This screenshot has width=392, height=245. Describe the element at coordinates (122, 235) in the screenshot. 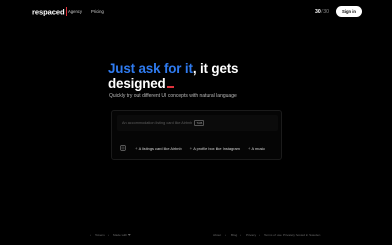

I see `footer-link-made-with: Made with ❤` at that location.